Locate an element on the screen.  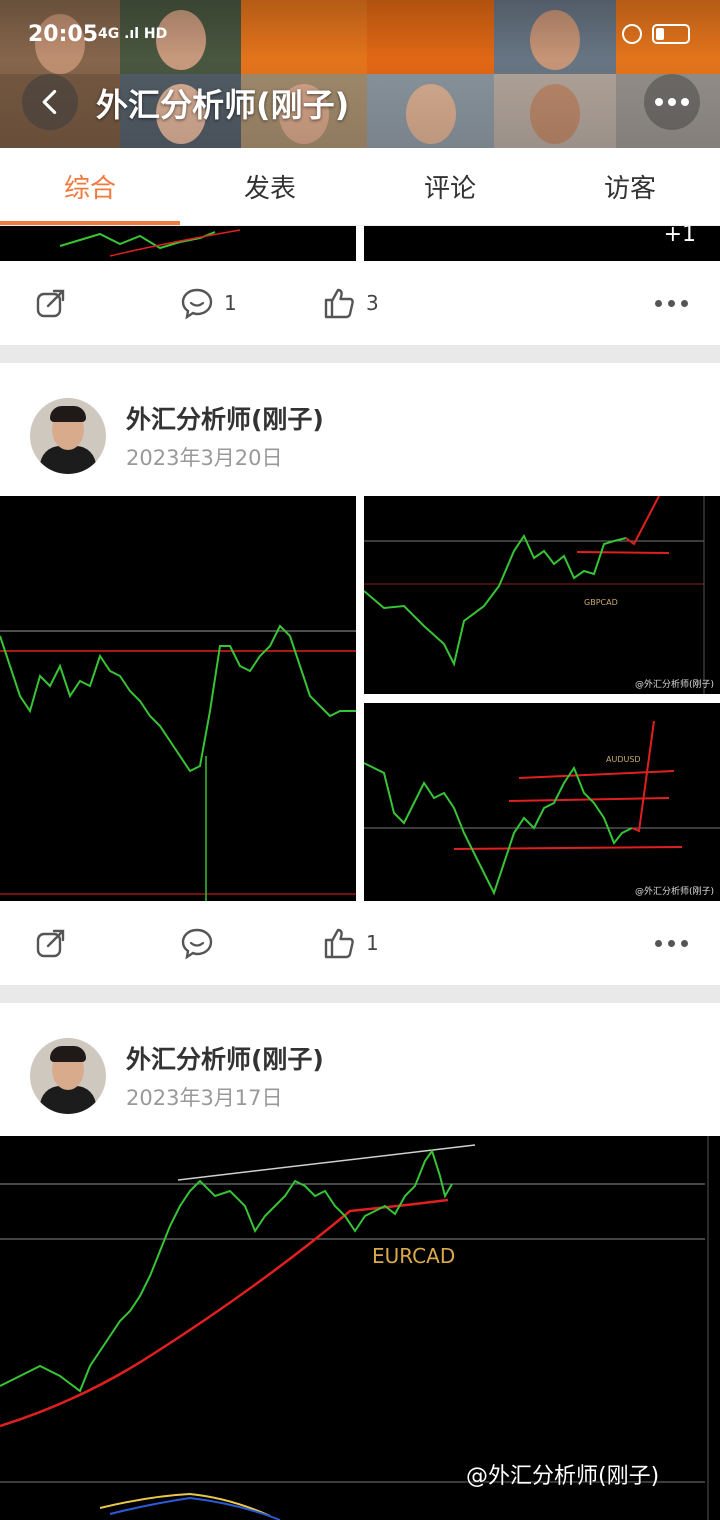
post-image: AUDUSD @外汇分析师(刚子) is located at coordinates (542, 802).